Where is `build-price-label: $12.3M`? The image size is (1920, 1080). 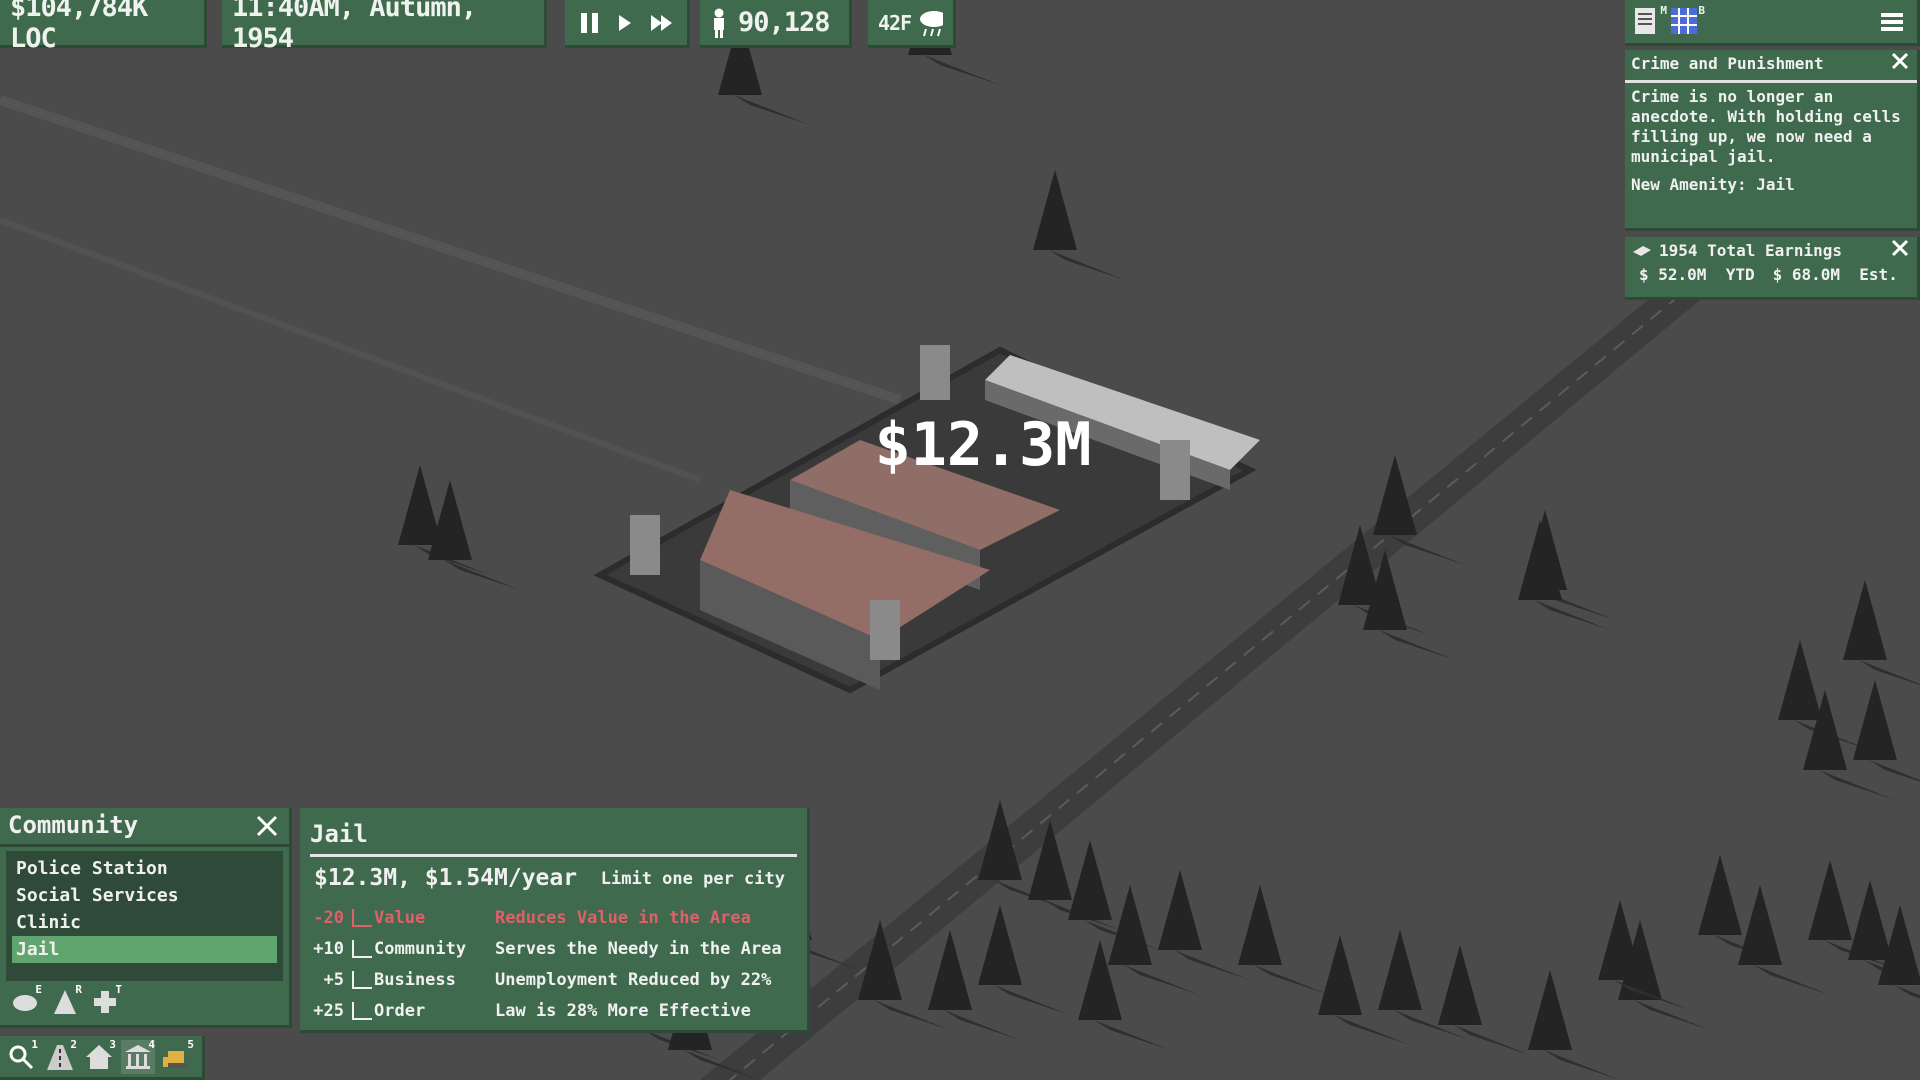
build-price-label: $12.3M is located at coordinates (983, 445).